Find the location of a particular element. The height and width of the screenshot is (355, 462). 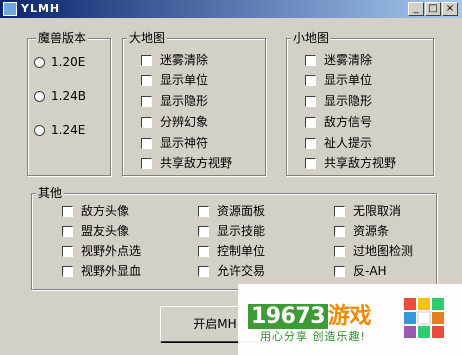

watermark-word: 游戏 is located at coordinates (350, 316).